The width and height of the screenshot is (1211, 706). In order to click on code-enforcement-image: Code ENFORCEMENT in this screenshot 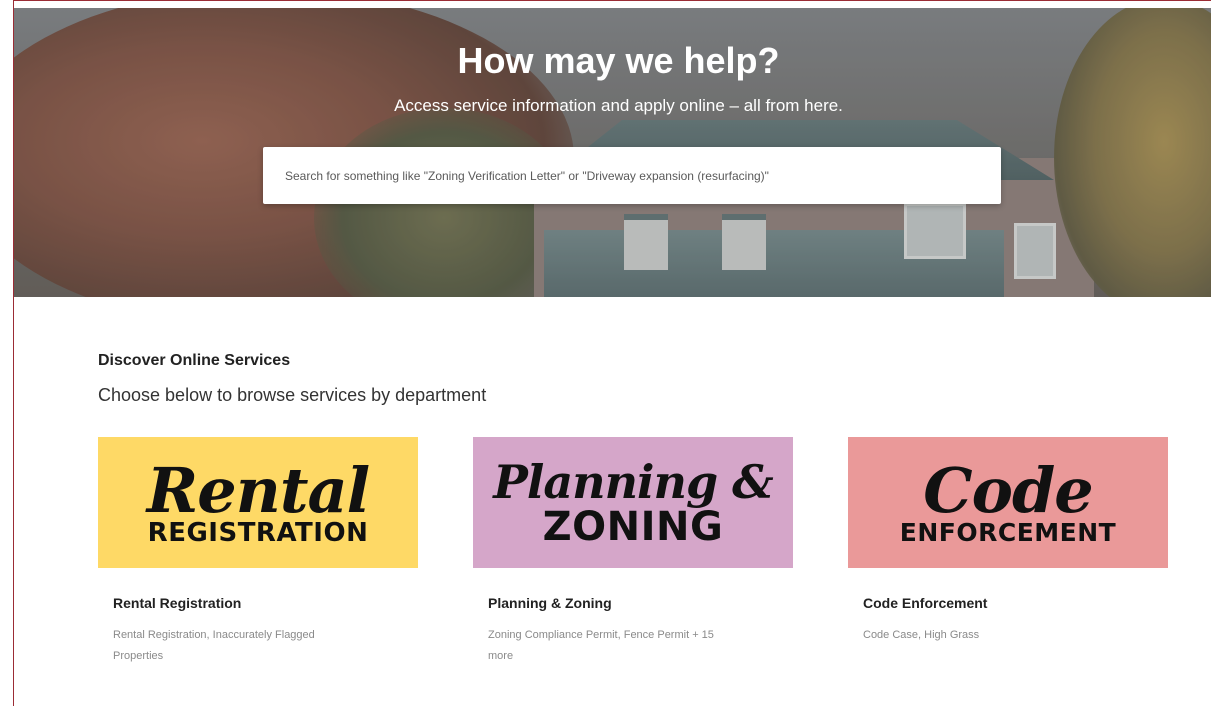, I will do `click(1008, 502)`.